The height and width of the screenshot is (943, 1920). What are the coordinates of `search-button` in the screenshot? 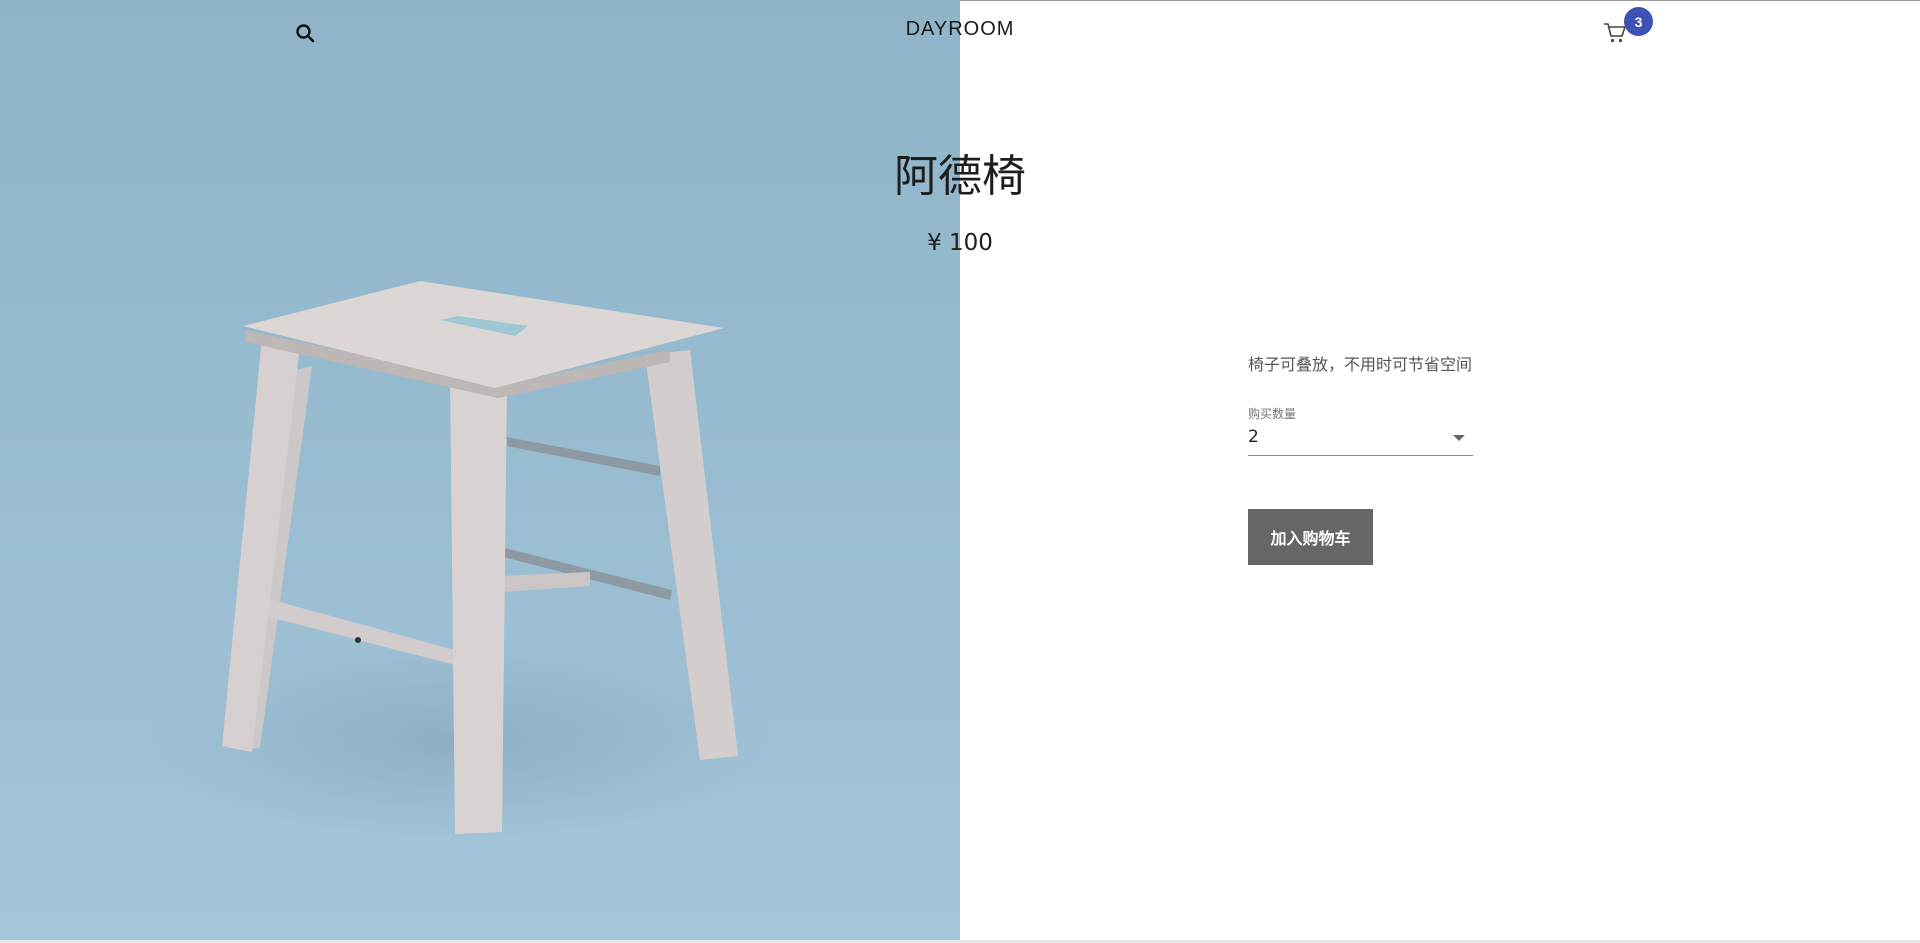 It's located at (305, 33).